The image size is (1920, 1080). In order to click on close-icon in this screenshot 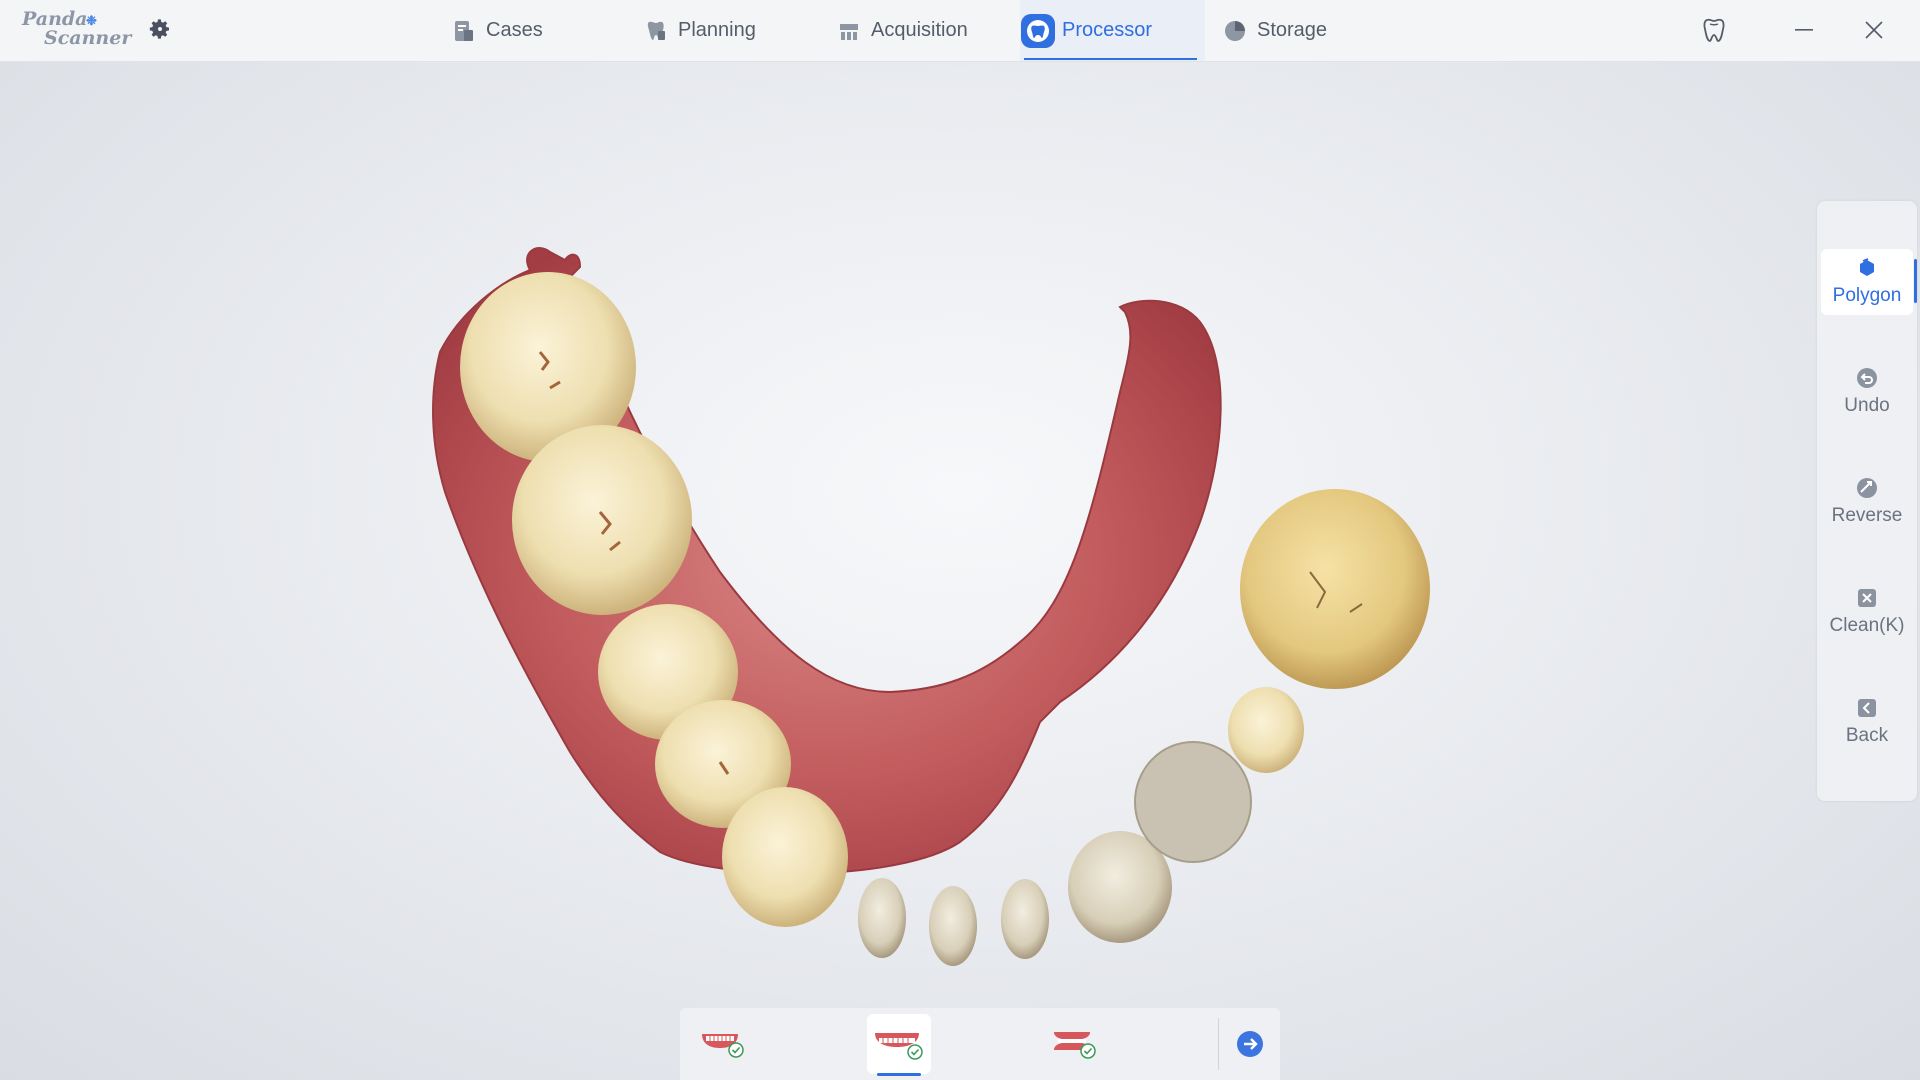, I will do `click(1874, 30)`.